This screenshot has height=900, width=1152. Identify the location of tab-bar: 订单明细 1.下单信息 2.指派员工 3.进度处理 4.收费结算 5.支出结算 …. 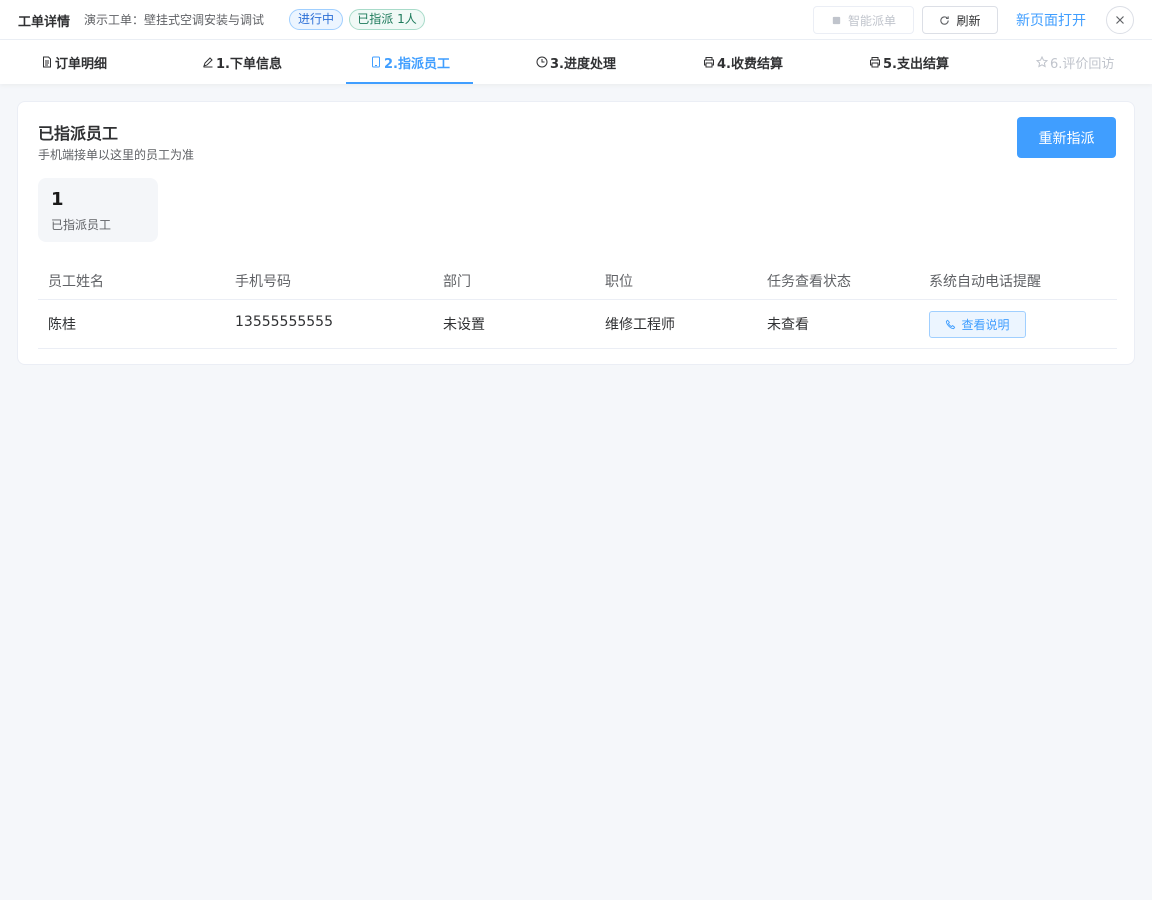
(576, 62).